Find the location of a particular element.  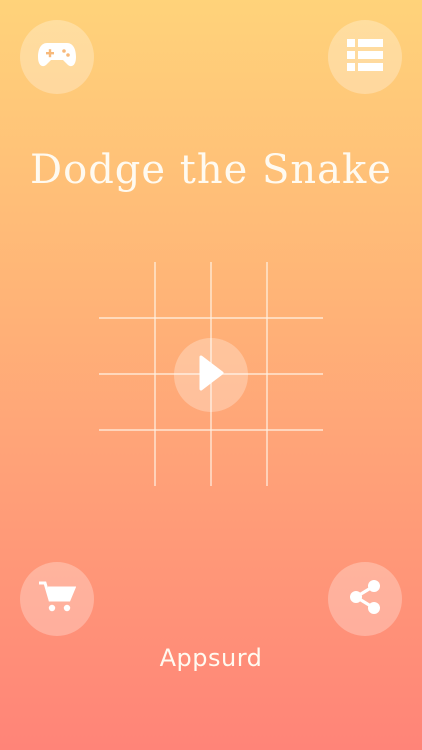

play-icon is located at coordinates (211, 375).